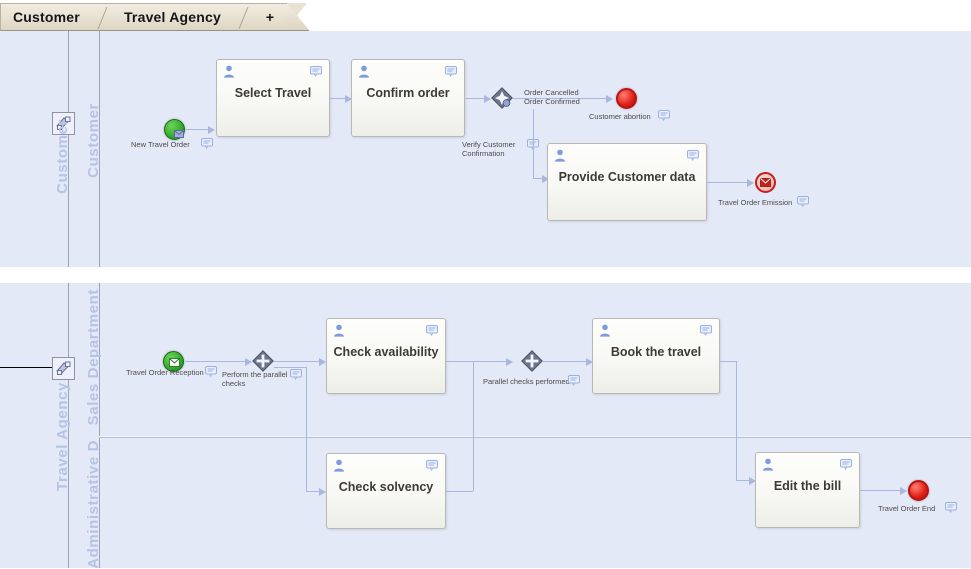 The image size is (971, 569). I want to click on gateway-perform-the-parallel-checks-label: Perform the parallel checks, so click(255, 379).